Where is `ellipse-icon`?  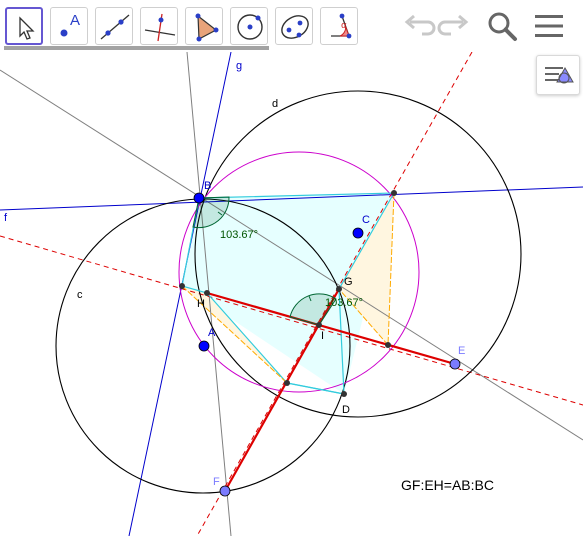 ellipse-icon is located at coordinates (295, 27).